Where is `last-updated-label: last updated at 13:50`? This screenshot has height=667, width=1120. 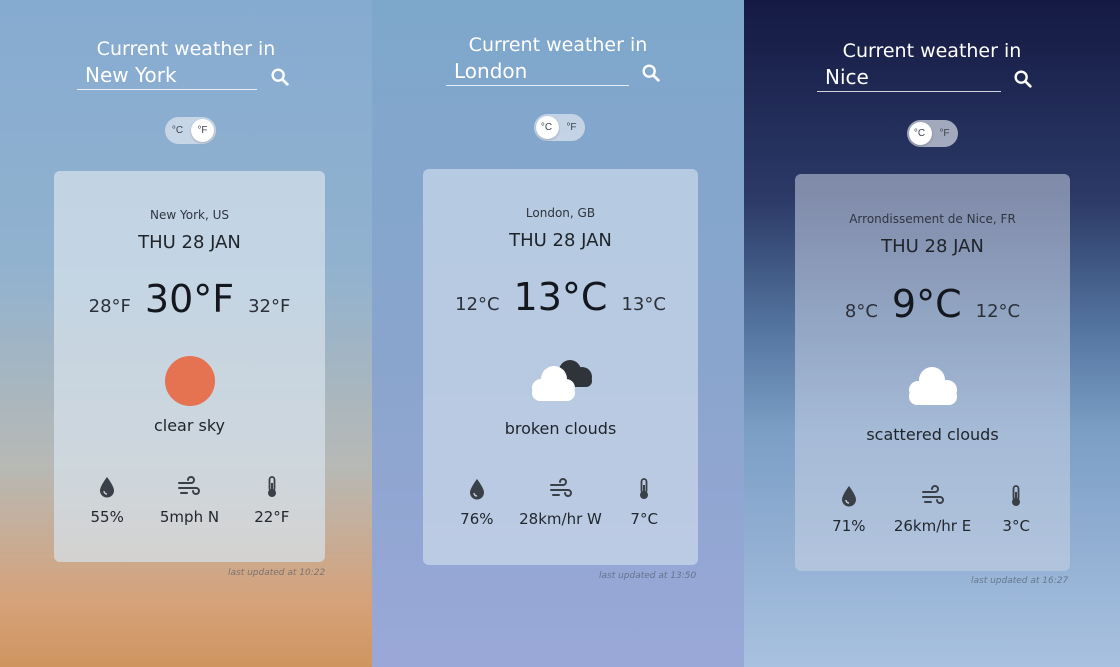 last-updated-label: last updated at 13:50 is located at coordinates (648, 576).